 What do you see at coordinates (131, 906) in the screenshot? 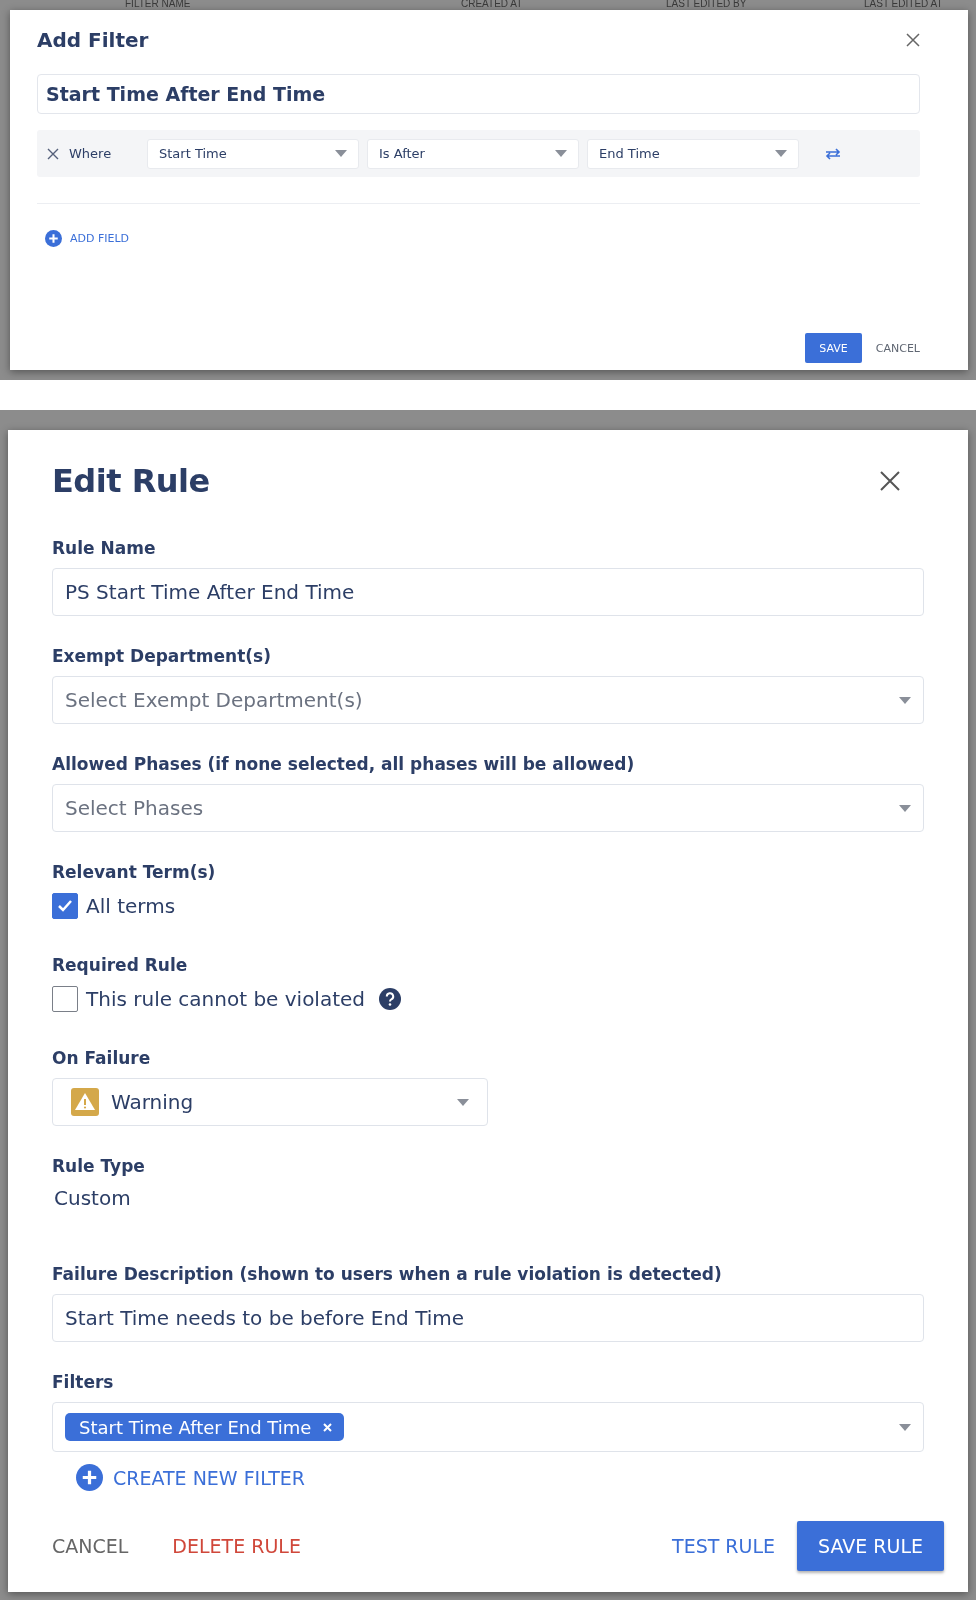
I see `checkbox-label: All terms` at bounding box center [131, 906].